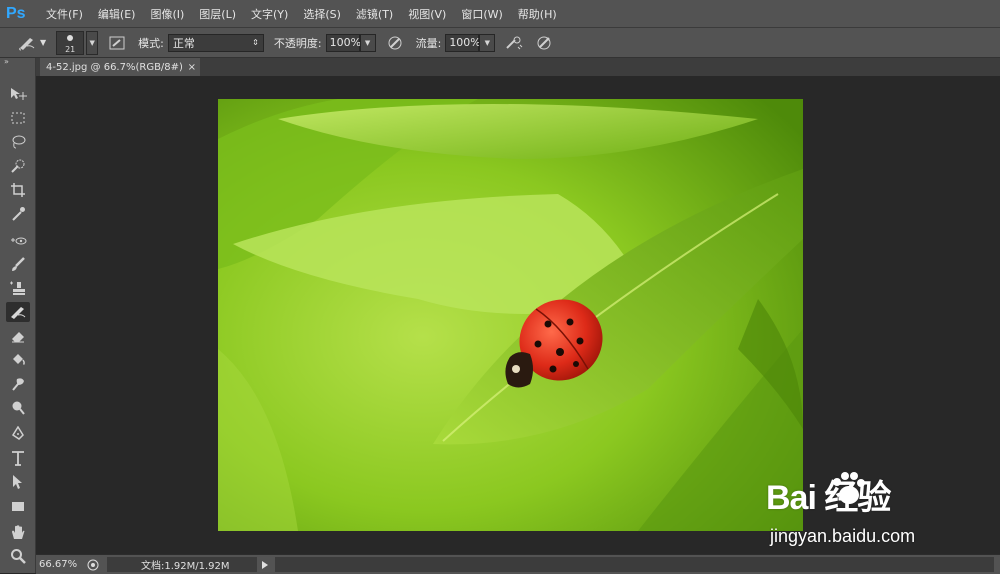  I want to click on clone-stamp-tool, so click(18, 288).